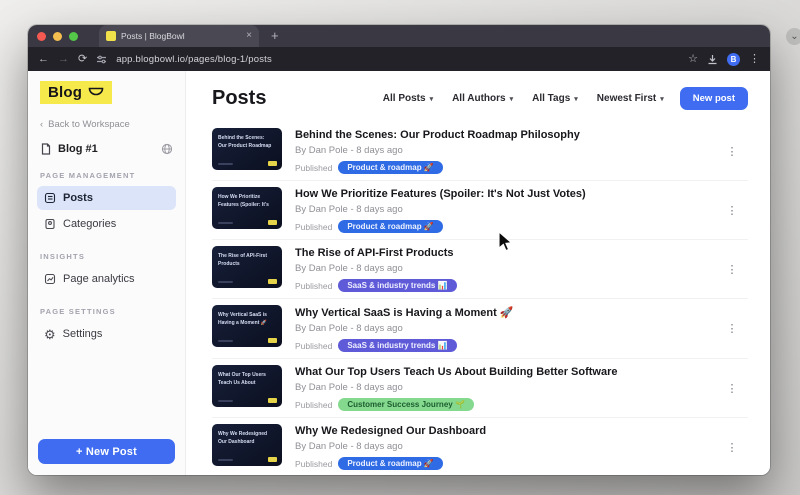 The height and width of the screenshot is (495, 800). Describe the element at coordinates (65, 92) in the screenshot. I see `logo-text: Blog` at that location.